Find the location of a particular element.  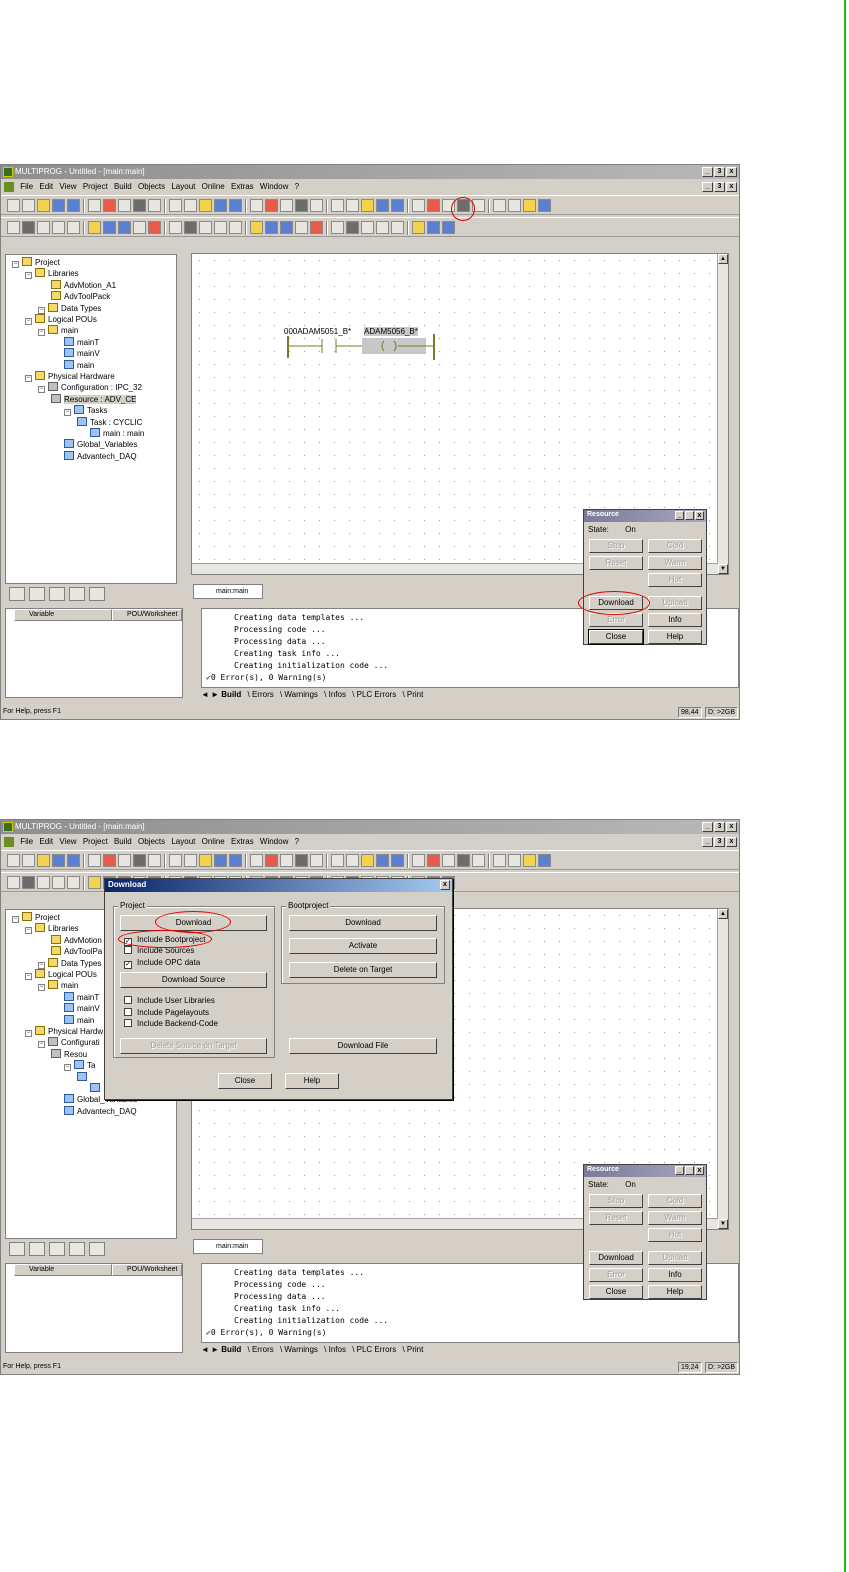

include-opc-box: ✓ is located at coordinates (128, 965).